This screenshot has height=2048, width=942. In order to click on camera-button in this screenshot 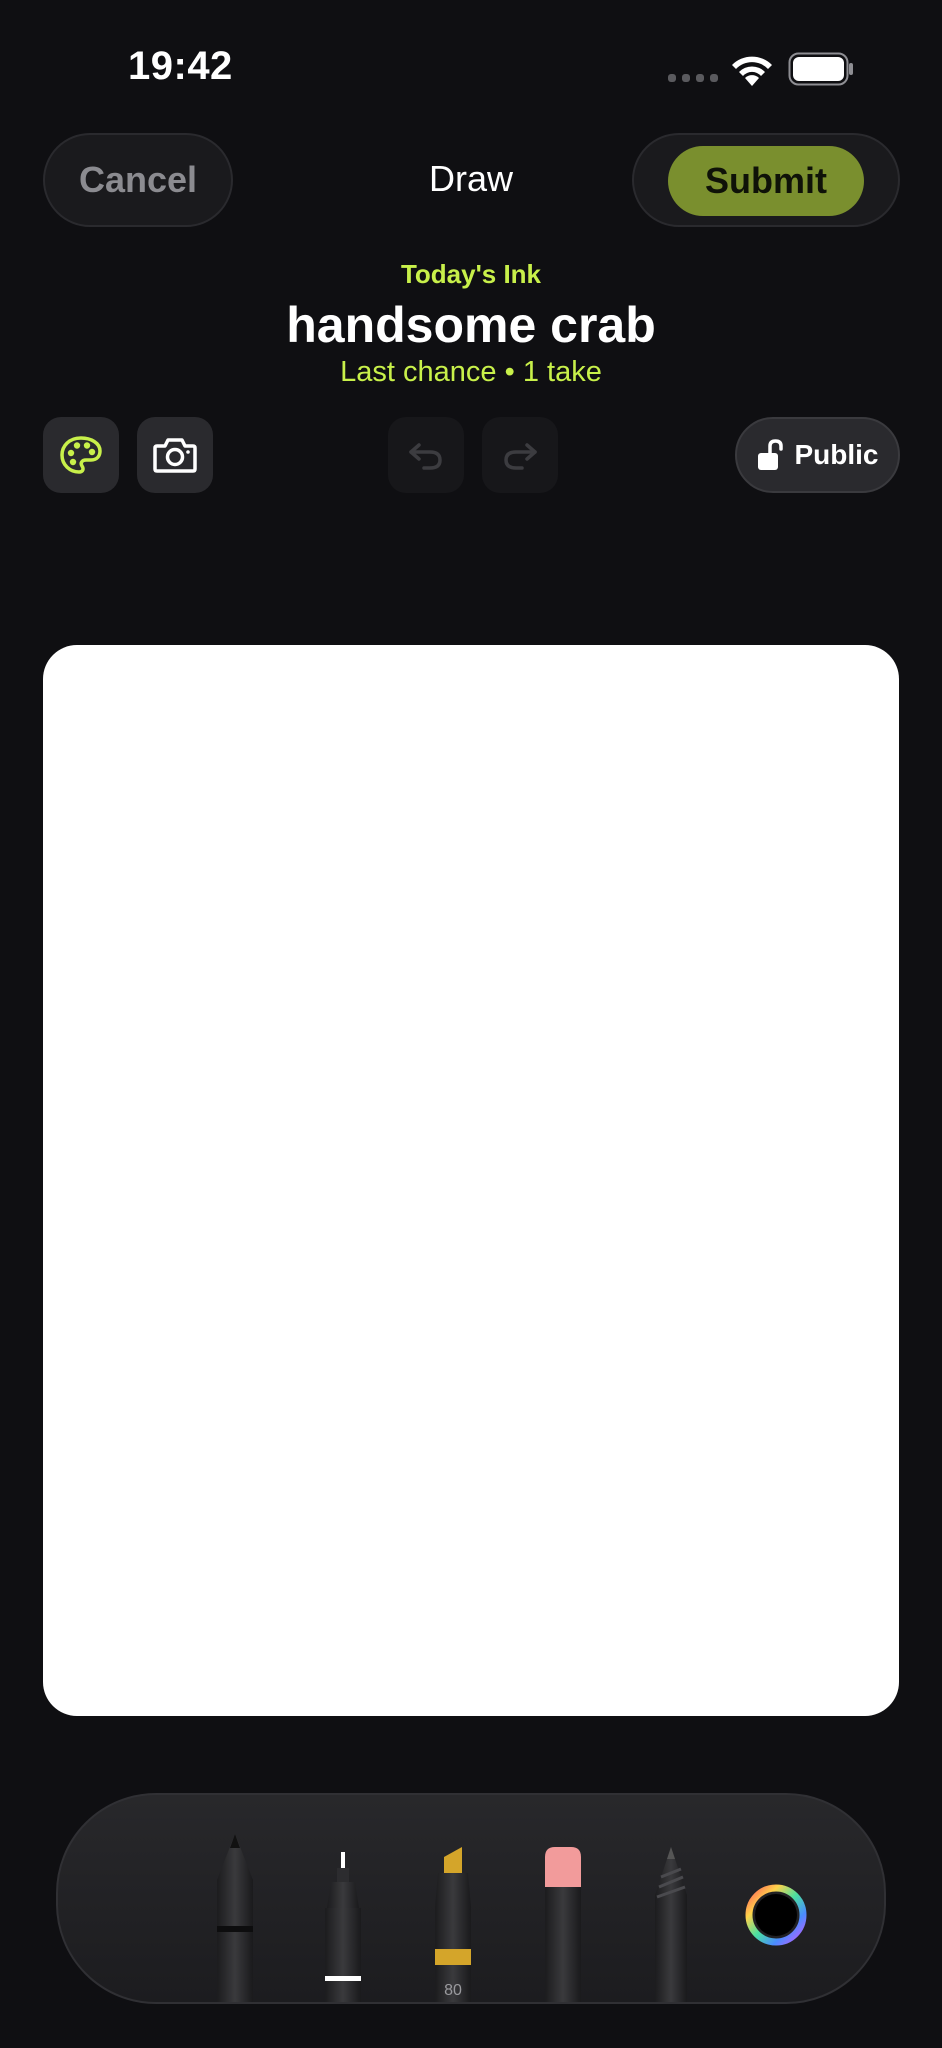, I will do `click(175, 455)`.